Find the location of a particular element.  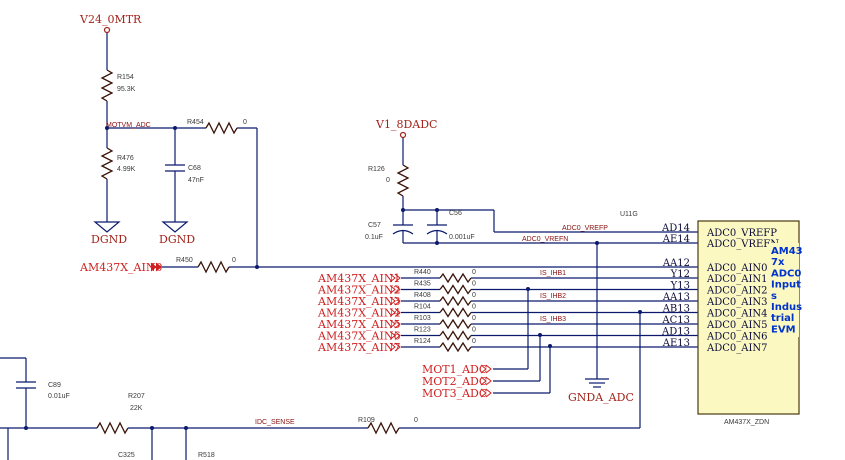

pin-number: AE14 is located at coordinates (676, 239).